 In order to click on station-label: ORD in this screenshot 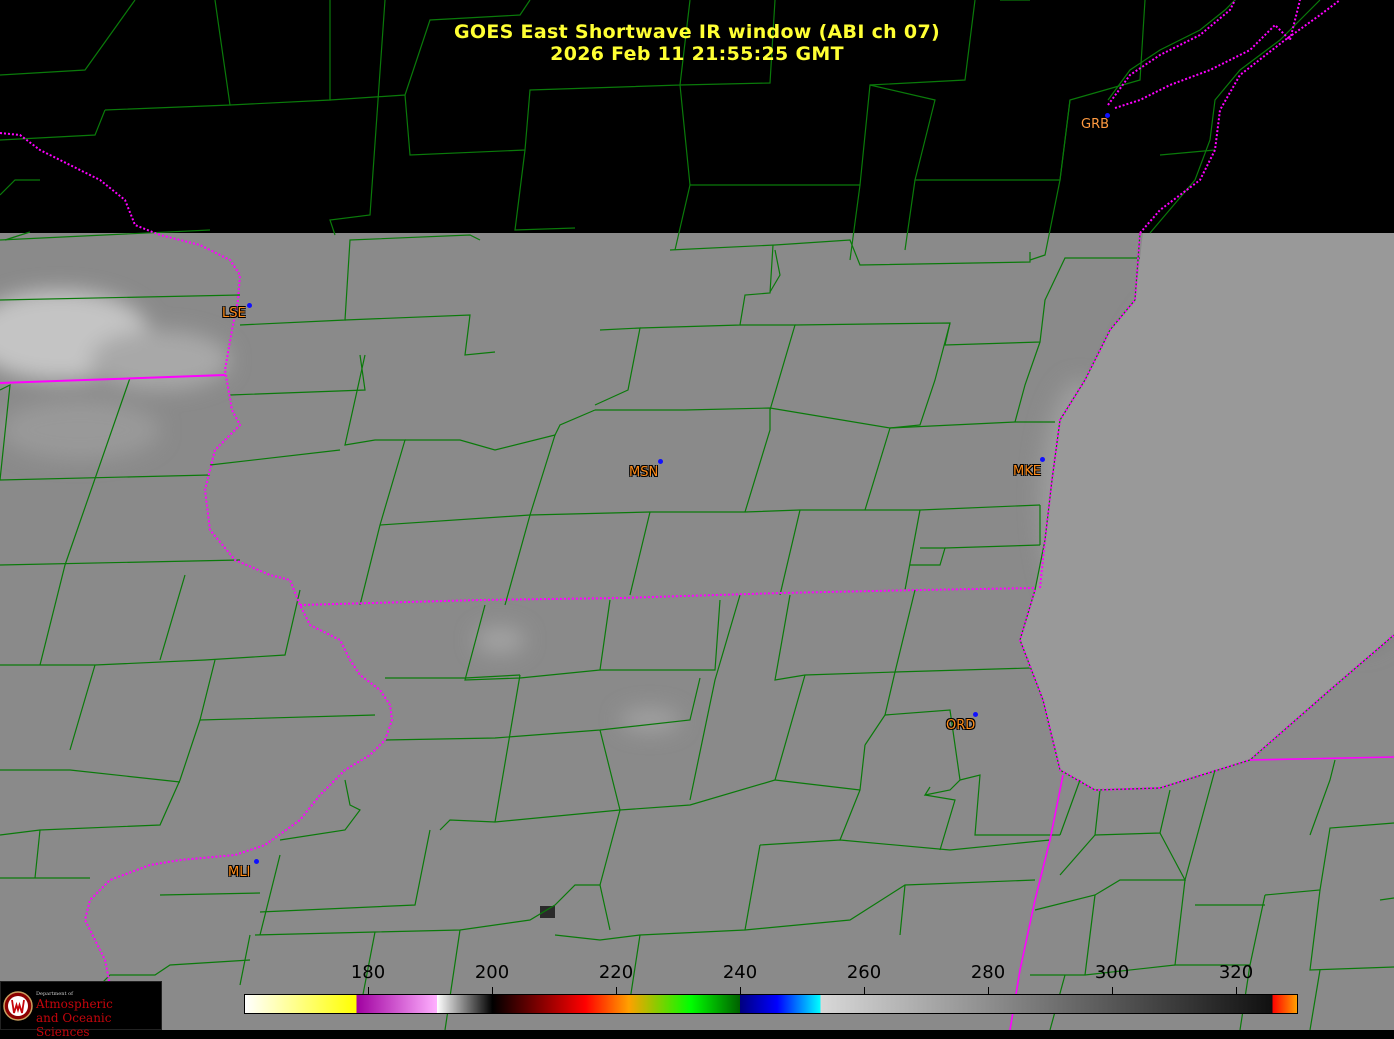, I will do `click(961, 725)`.